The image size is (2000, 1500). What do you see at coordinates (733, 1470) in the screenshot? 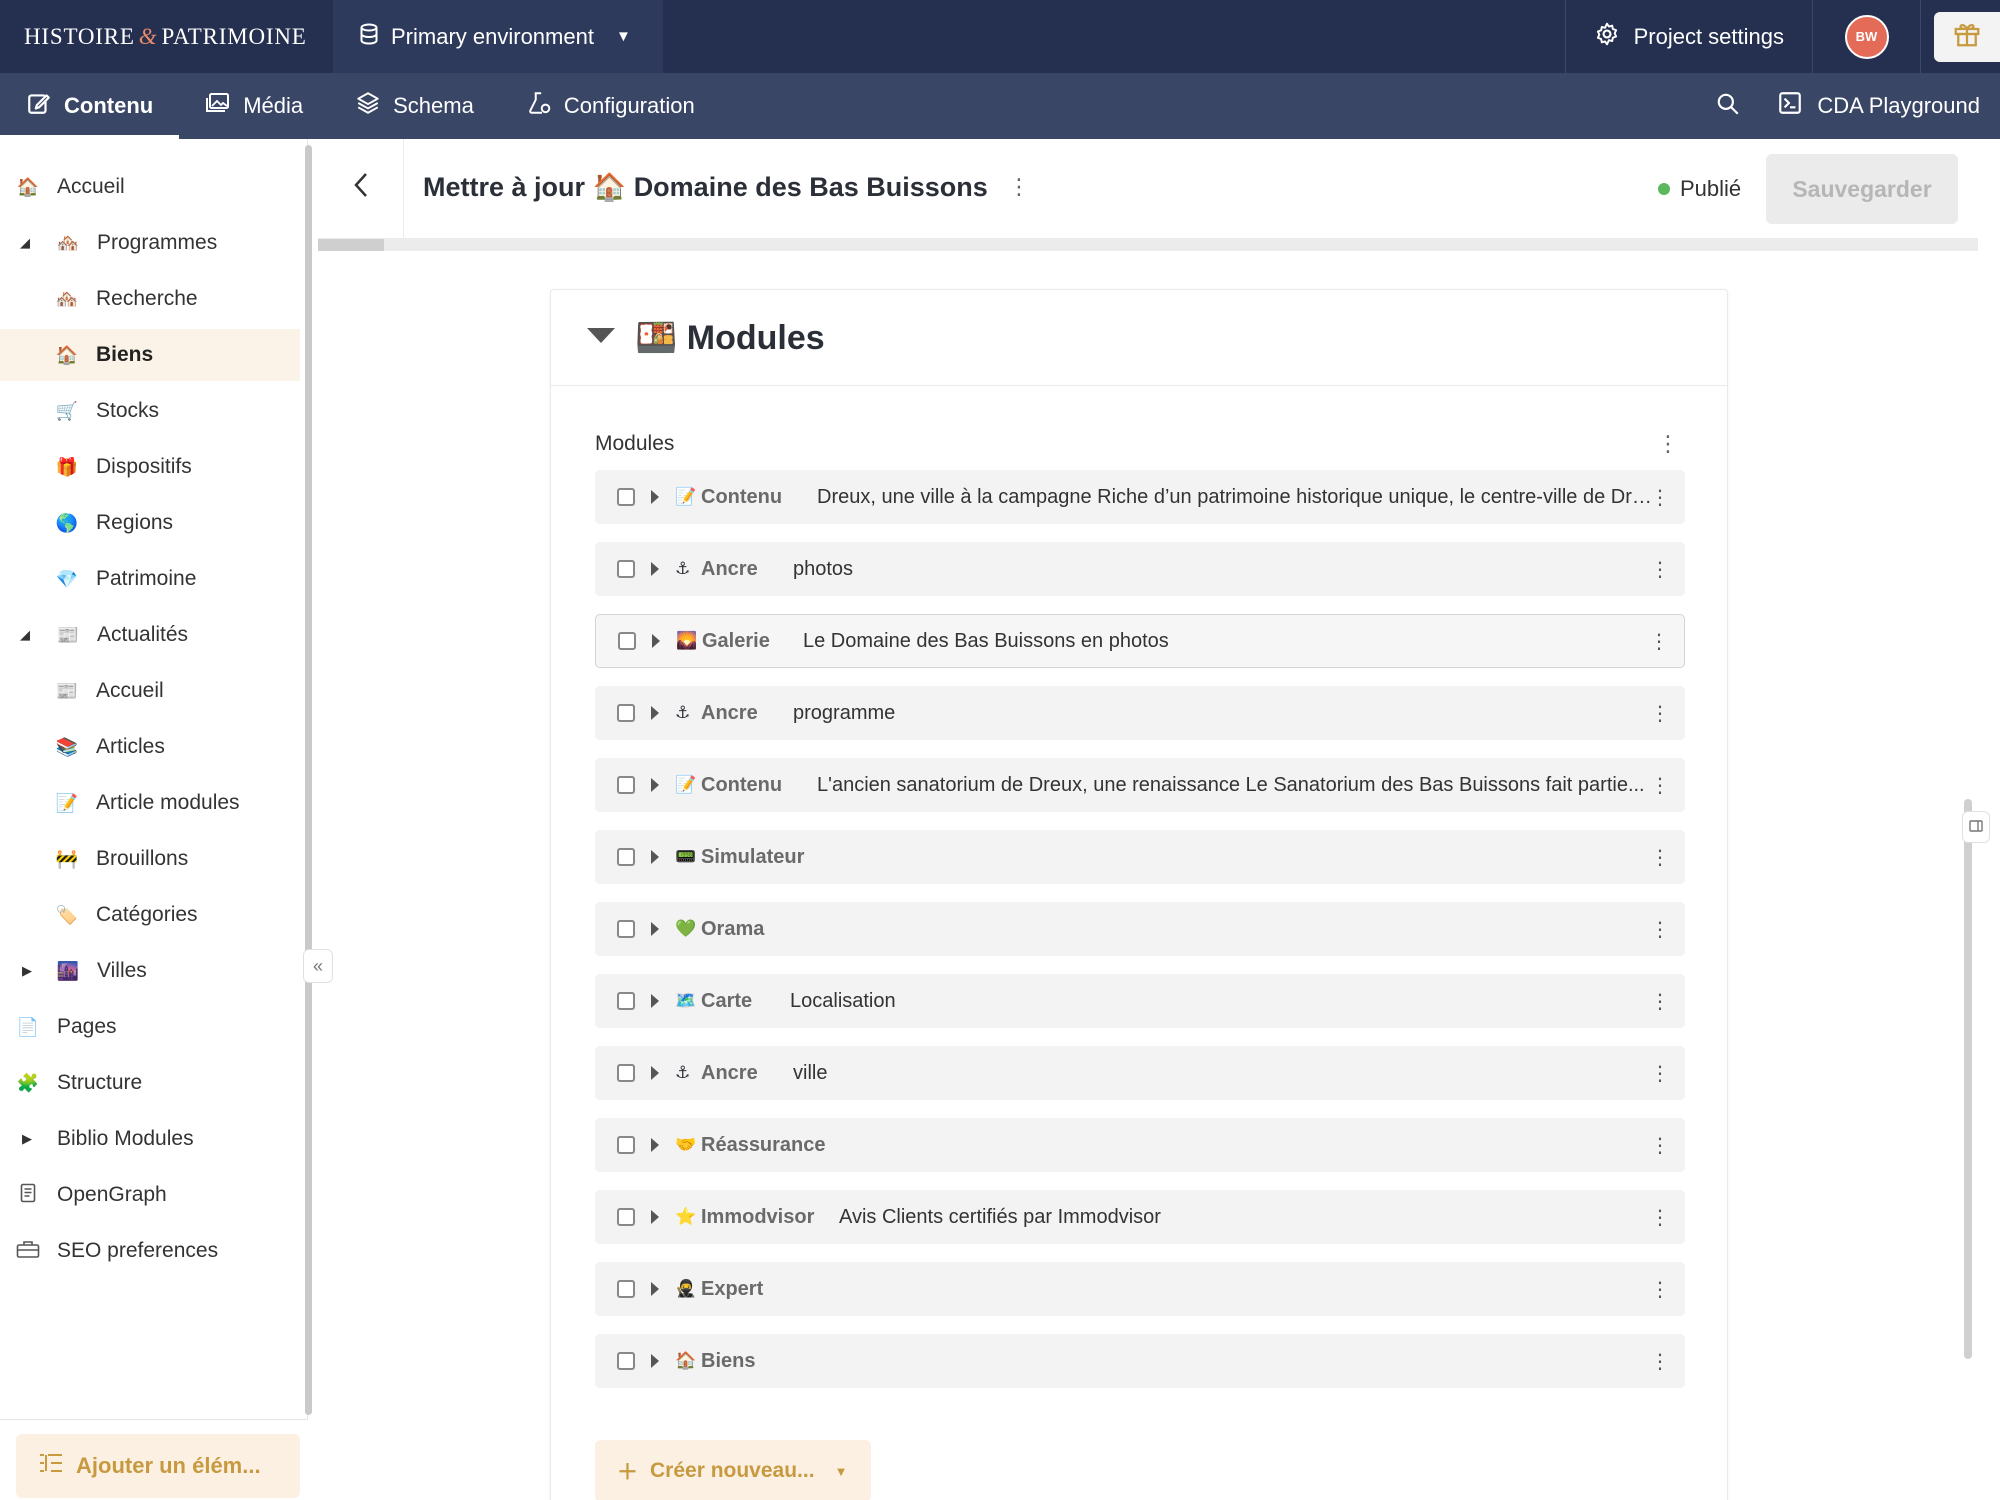
I see `create-new-button: ＋ Créer nouveau... ▼` at bounding box center [733, 1470].